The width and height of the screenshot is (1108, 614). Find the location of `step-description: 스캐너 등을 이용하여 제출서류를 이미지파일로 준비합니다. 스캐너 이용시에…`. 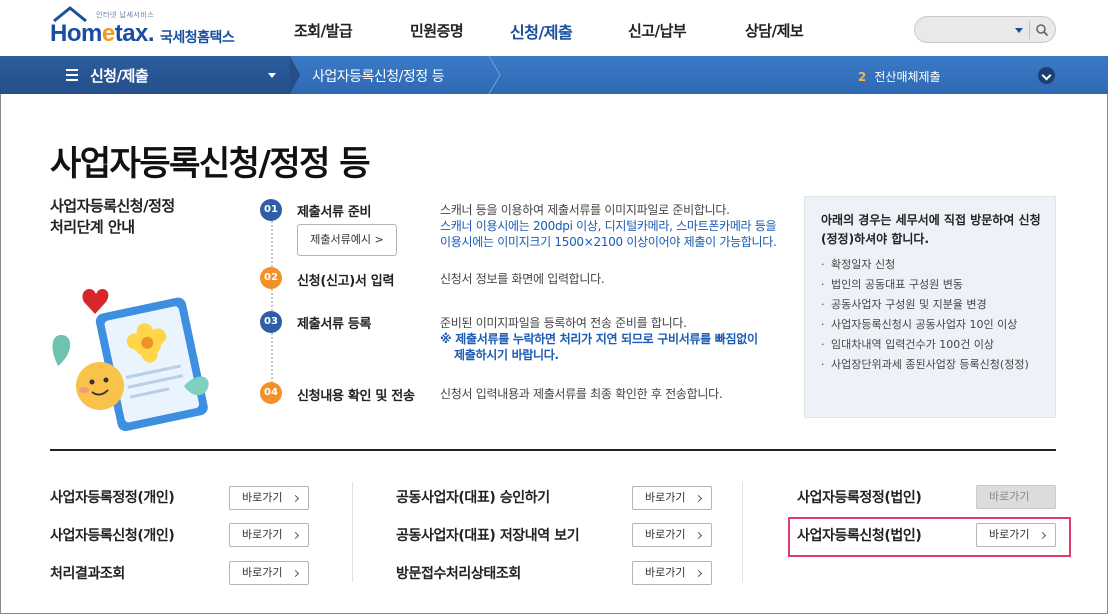

step-description: 스캐너 등을 이용하여 제출서류를 이미지파일로 준비합니다. 스캐너 이용시에… is located at coordinates (608, 226).